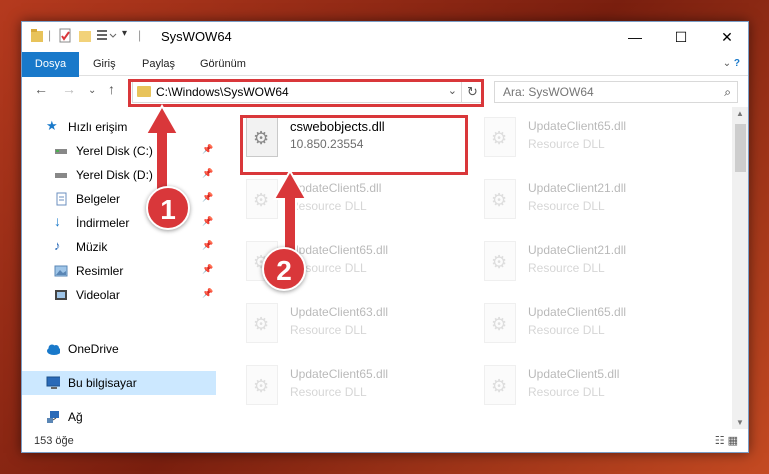 Image resolution: width=769 pixels, height=474 pixels. I want to click on scroll-down-icon: ▼, so click(740, 422).